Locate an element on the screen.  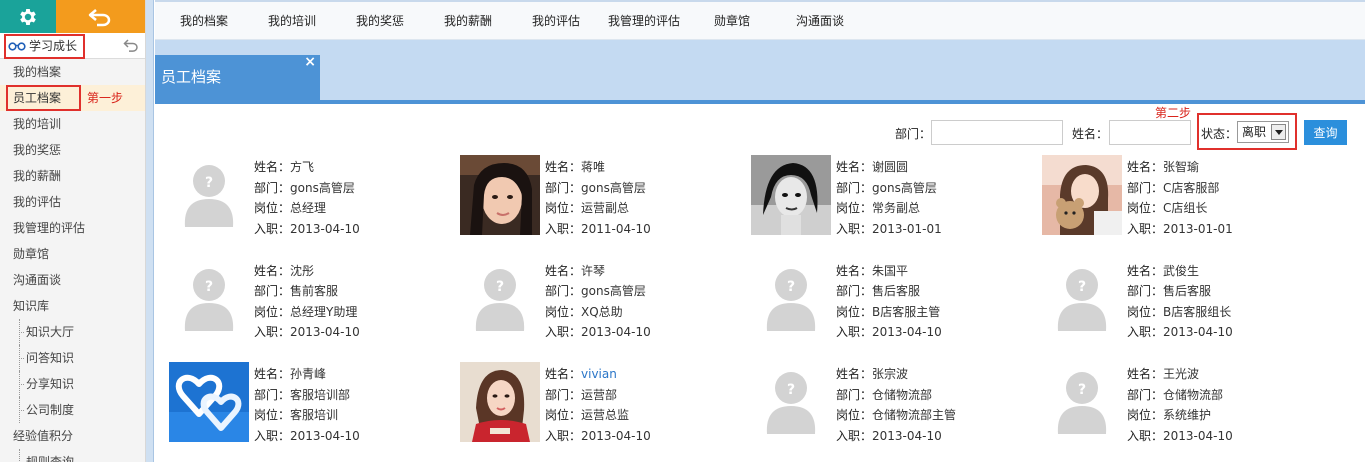
sidebar-item: 沟通面谈 is located at coordinates (72, 280).